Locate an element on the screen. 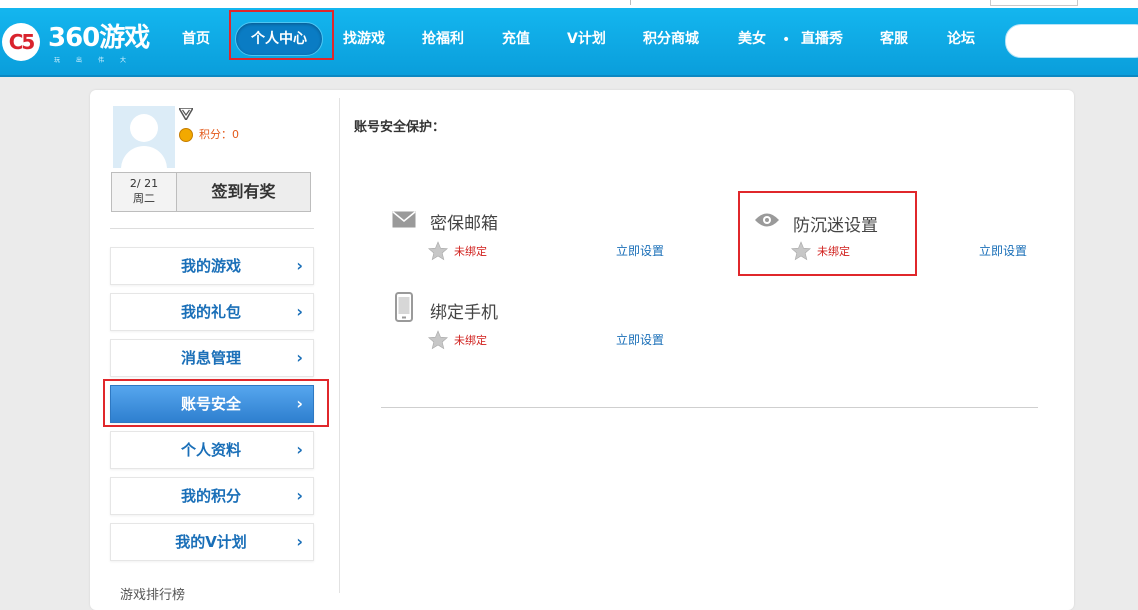 The image size is (1138, 610). sidebar-item-label: 消息管理 is located at coordinates (210, 358).